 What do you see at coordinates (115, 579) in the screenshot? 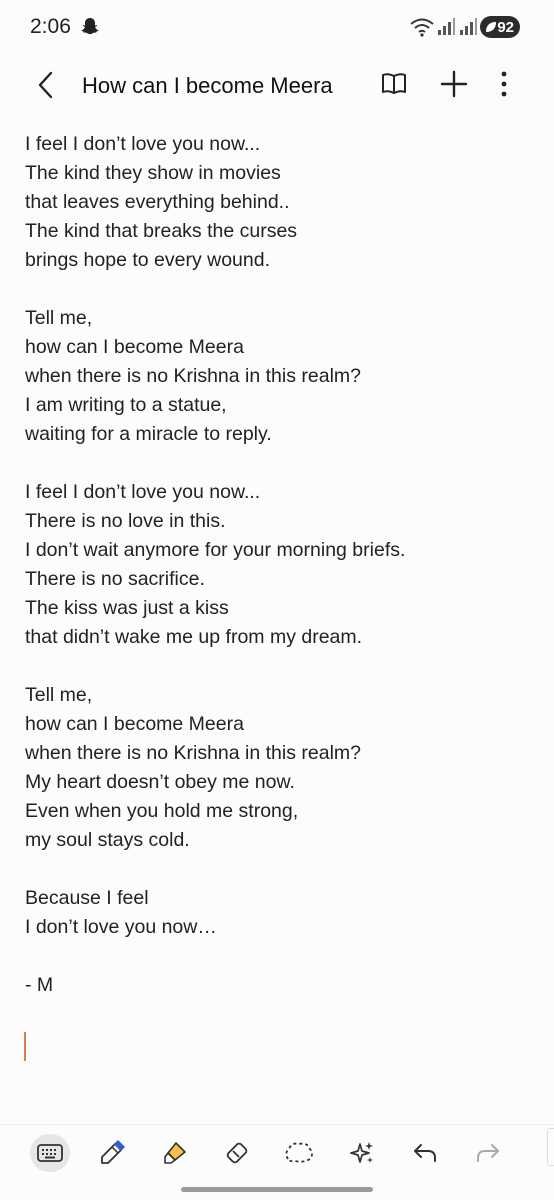
I see `note-text-line: There is no sacrifice.` at bounding box center [115, 579].